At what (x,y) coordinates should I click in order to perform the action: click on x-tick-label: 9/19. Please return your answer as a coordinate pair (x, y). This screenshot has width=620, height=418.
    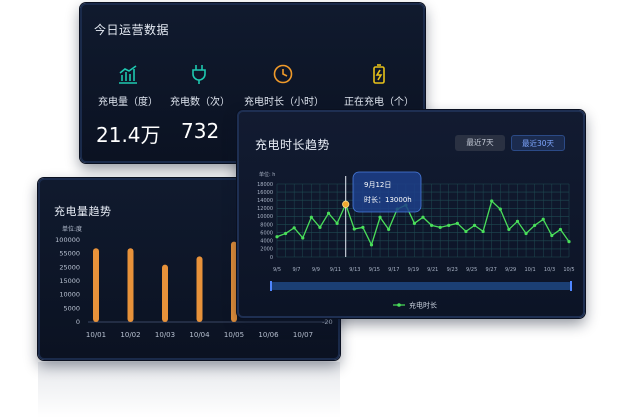
    Looking at the image, I should click on (413, 270).